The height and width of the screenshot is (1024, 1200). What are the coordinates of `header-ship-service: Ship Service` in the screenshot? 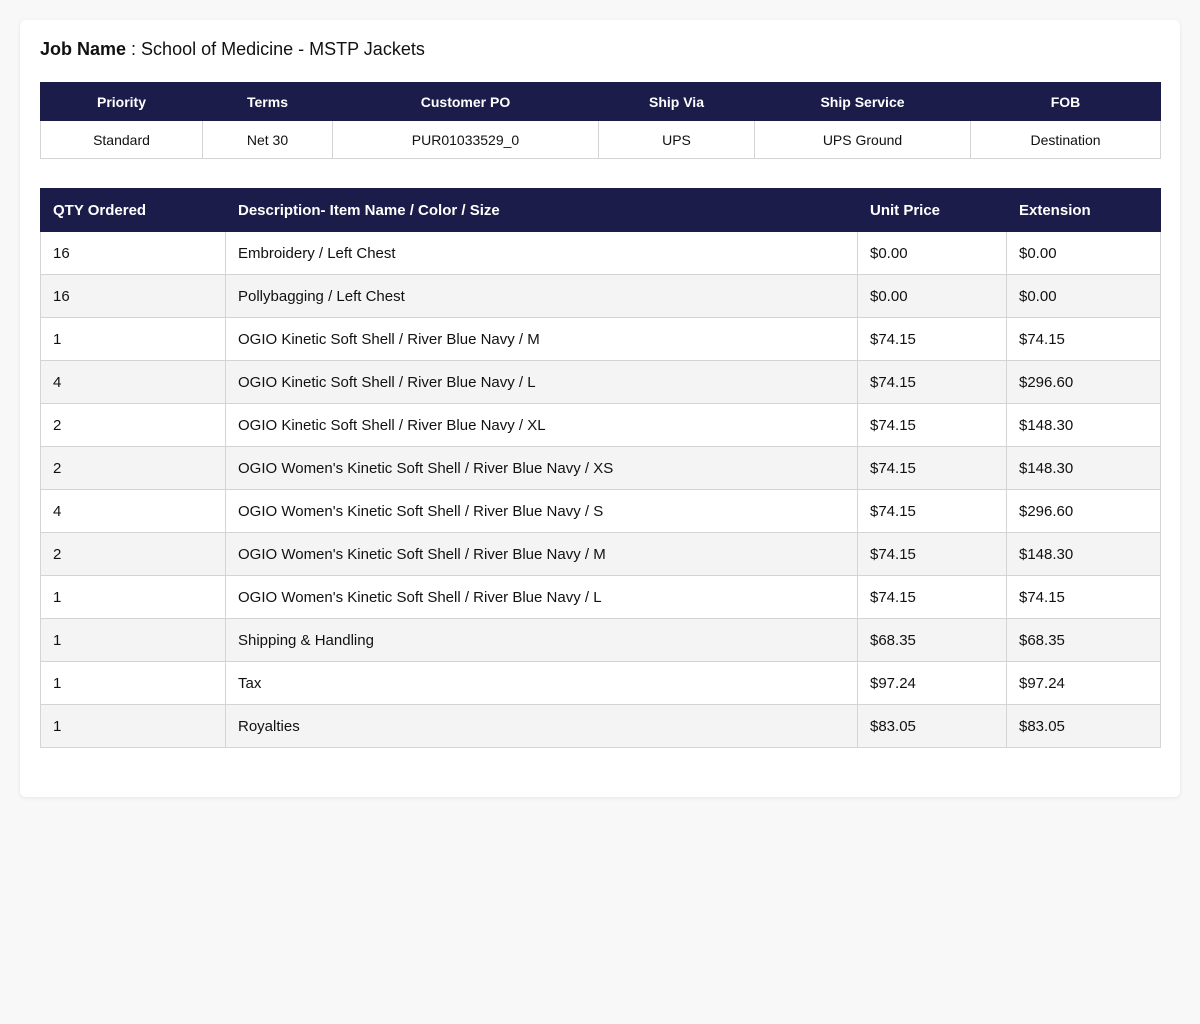 It's located at (862, 101).